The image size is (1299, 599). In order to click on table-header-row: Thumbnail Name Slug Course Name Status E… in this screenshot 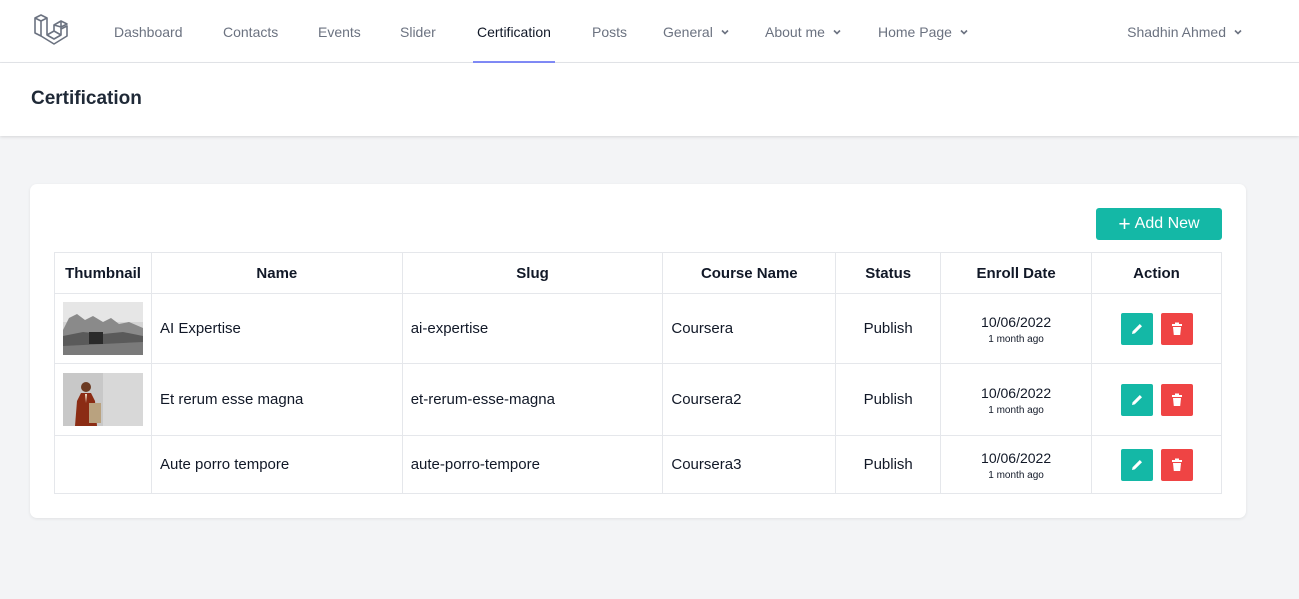, I will do `click(638, 273)`.